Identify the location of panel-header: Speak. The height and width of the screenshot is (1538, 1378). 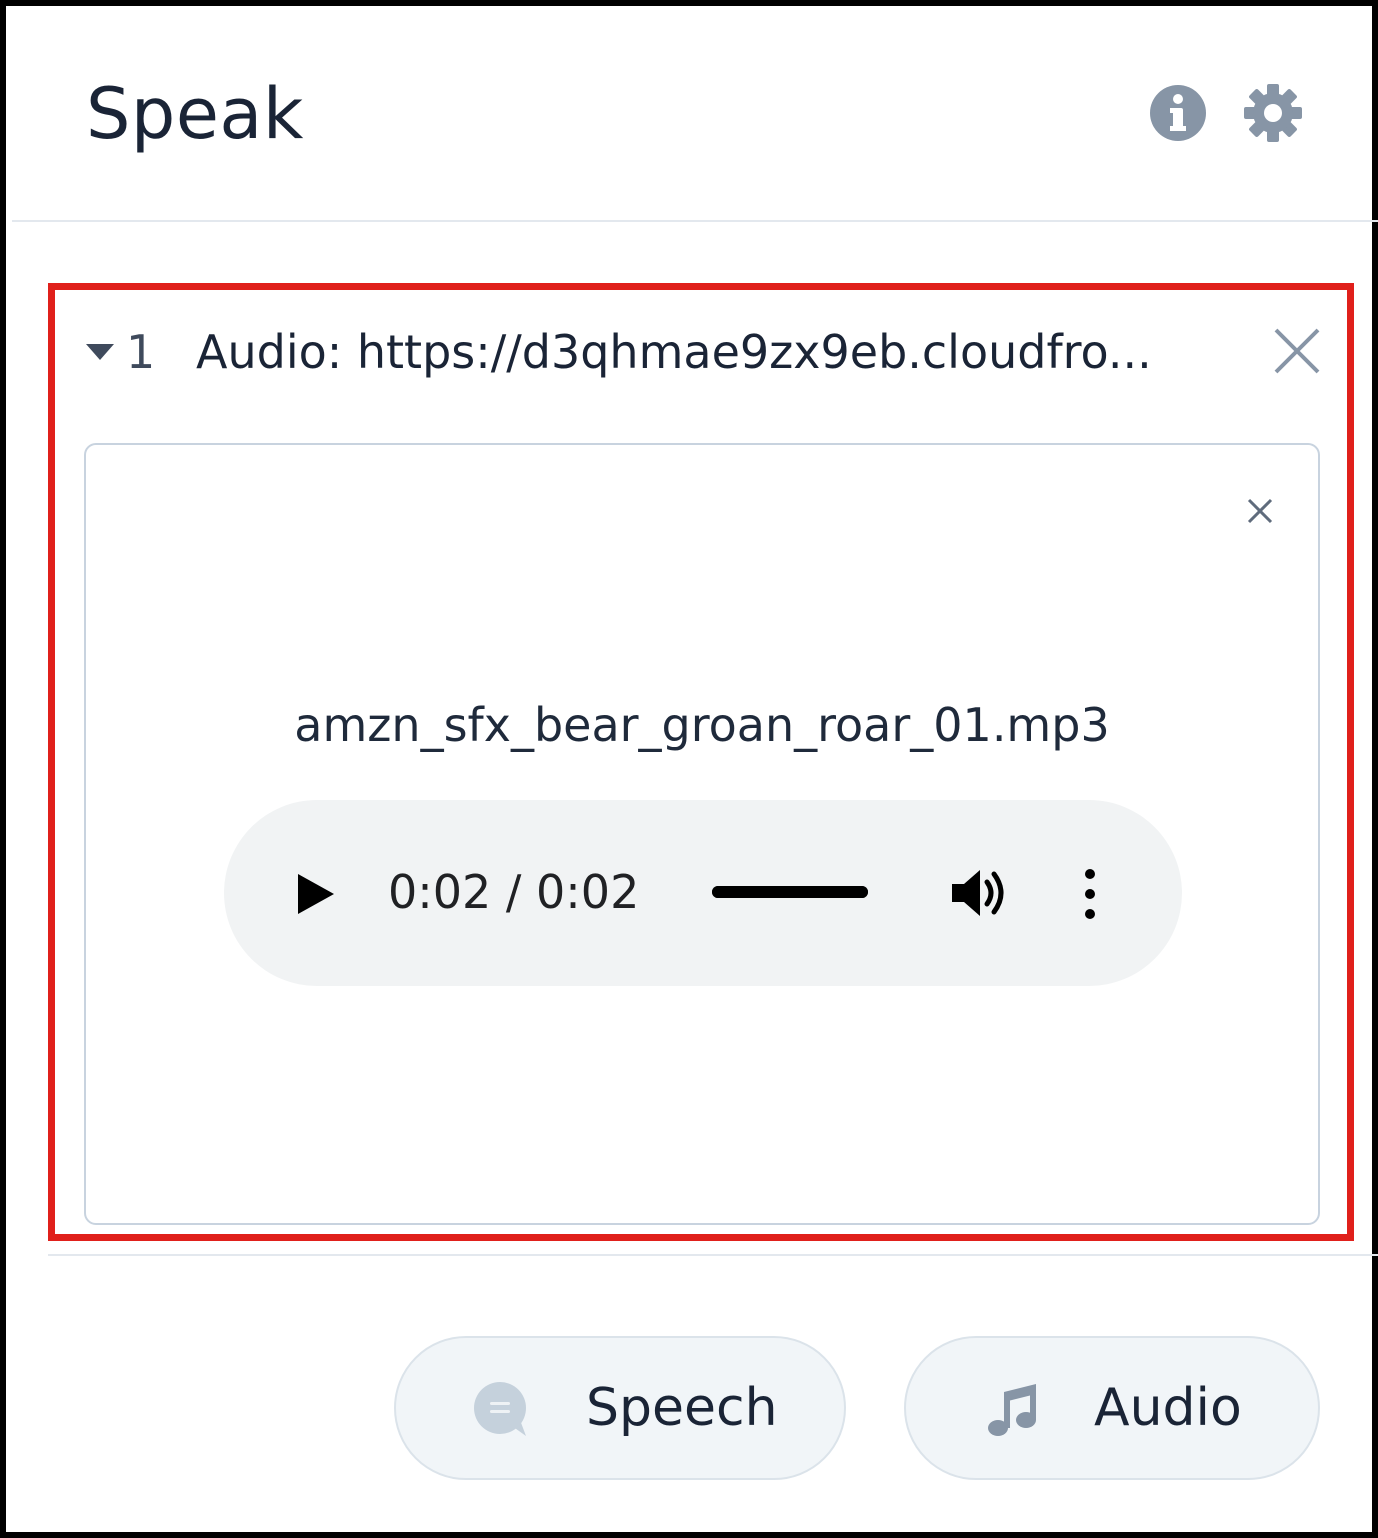
(695, 117).